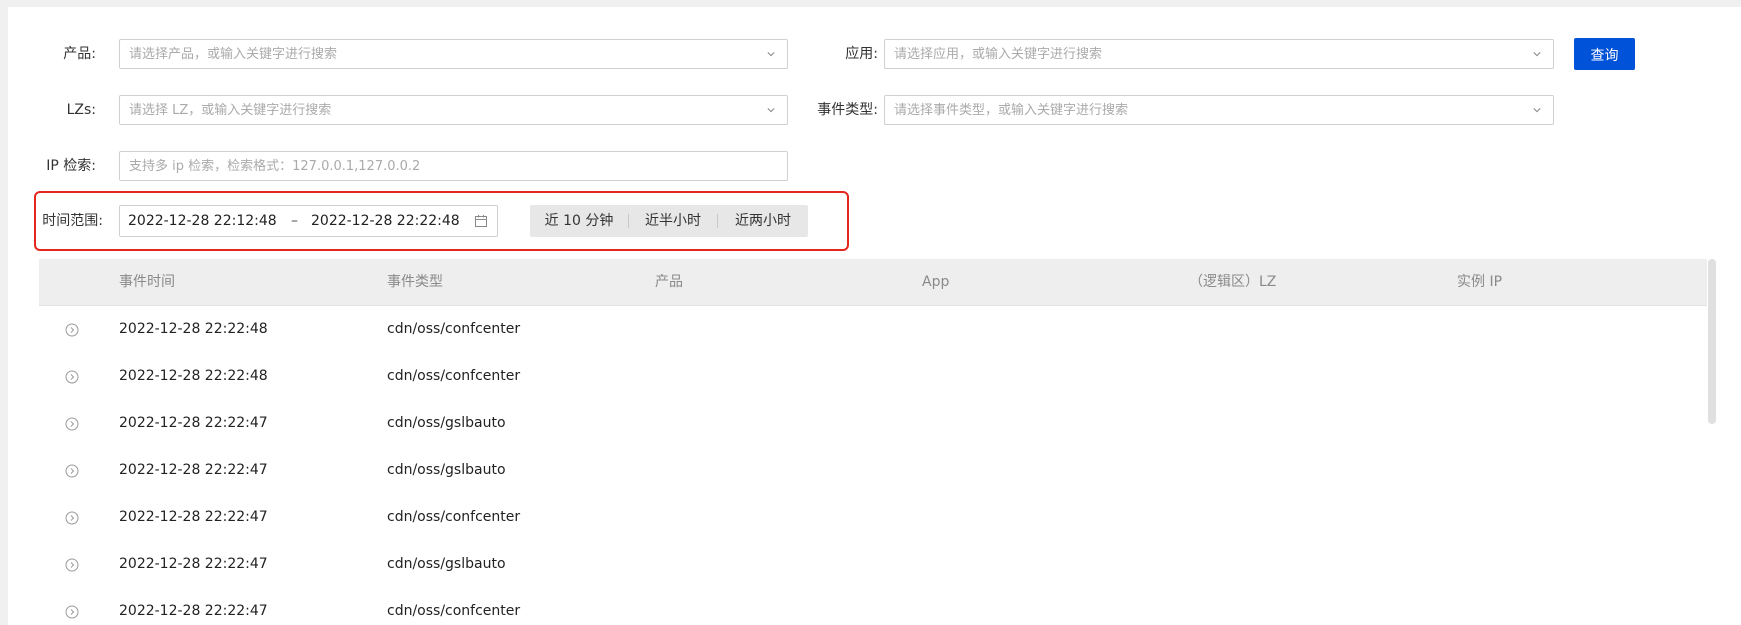  What do you see at coordinates (936, 282) in the screenshot?
I see `column-app: App` at bounding box center [936, 282].